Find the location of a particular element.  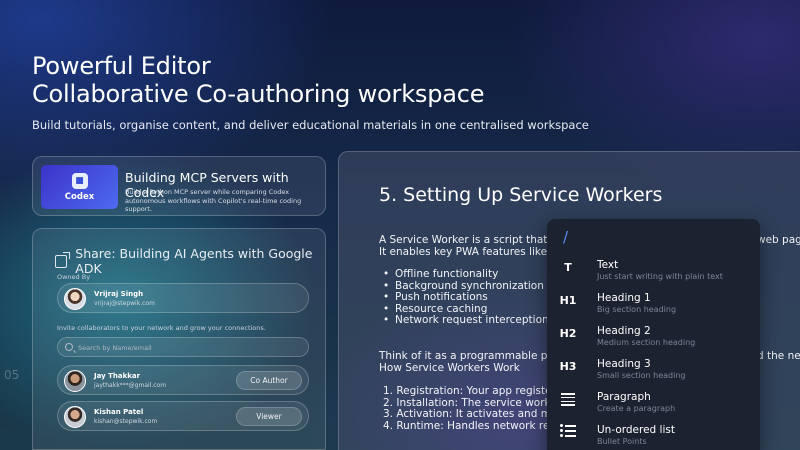

owner-row: Vrijraj Singh vrijraj@stepwik.com is located at coordinates (183, 298).